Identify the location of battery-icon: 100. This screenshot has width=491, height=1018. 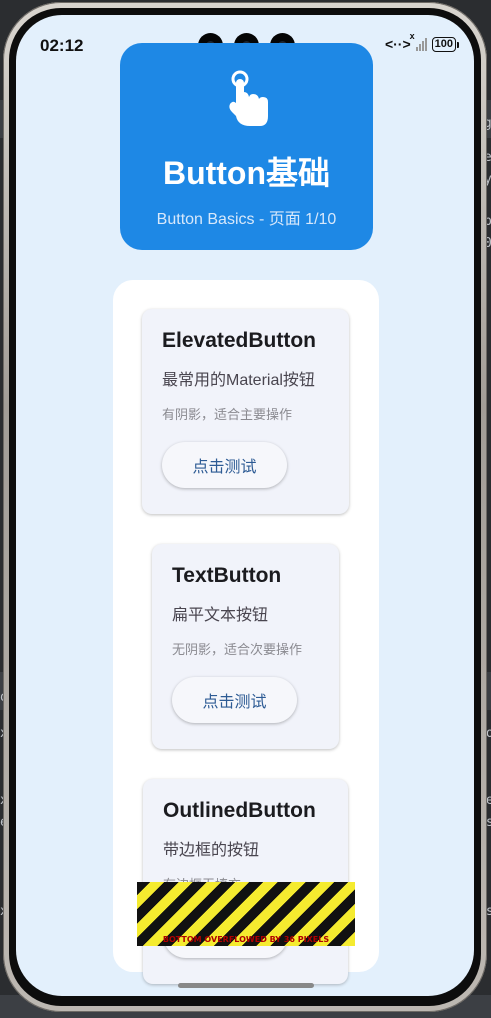
(445, 44).